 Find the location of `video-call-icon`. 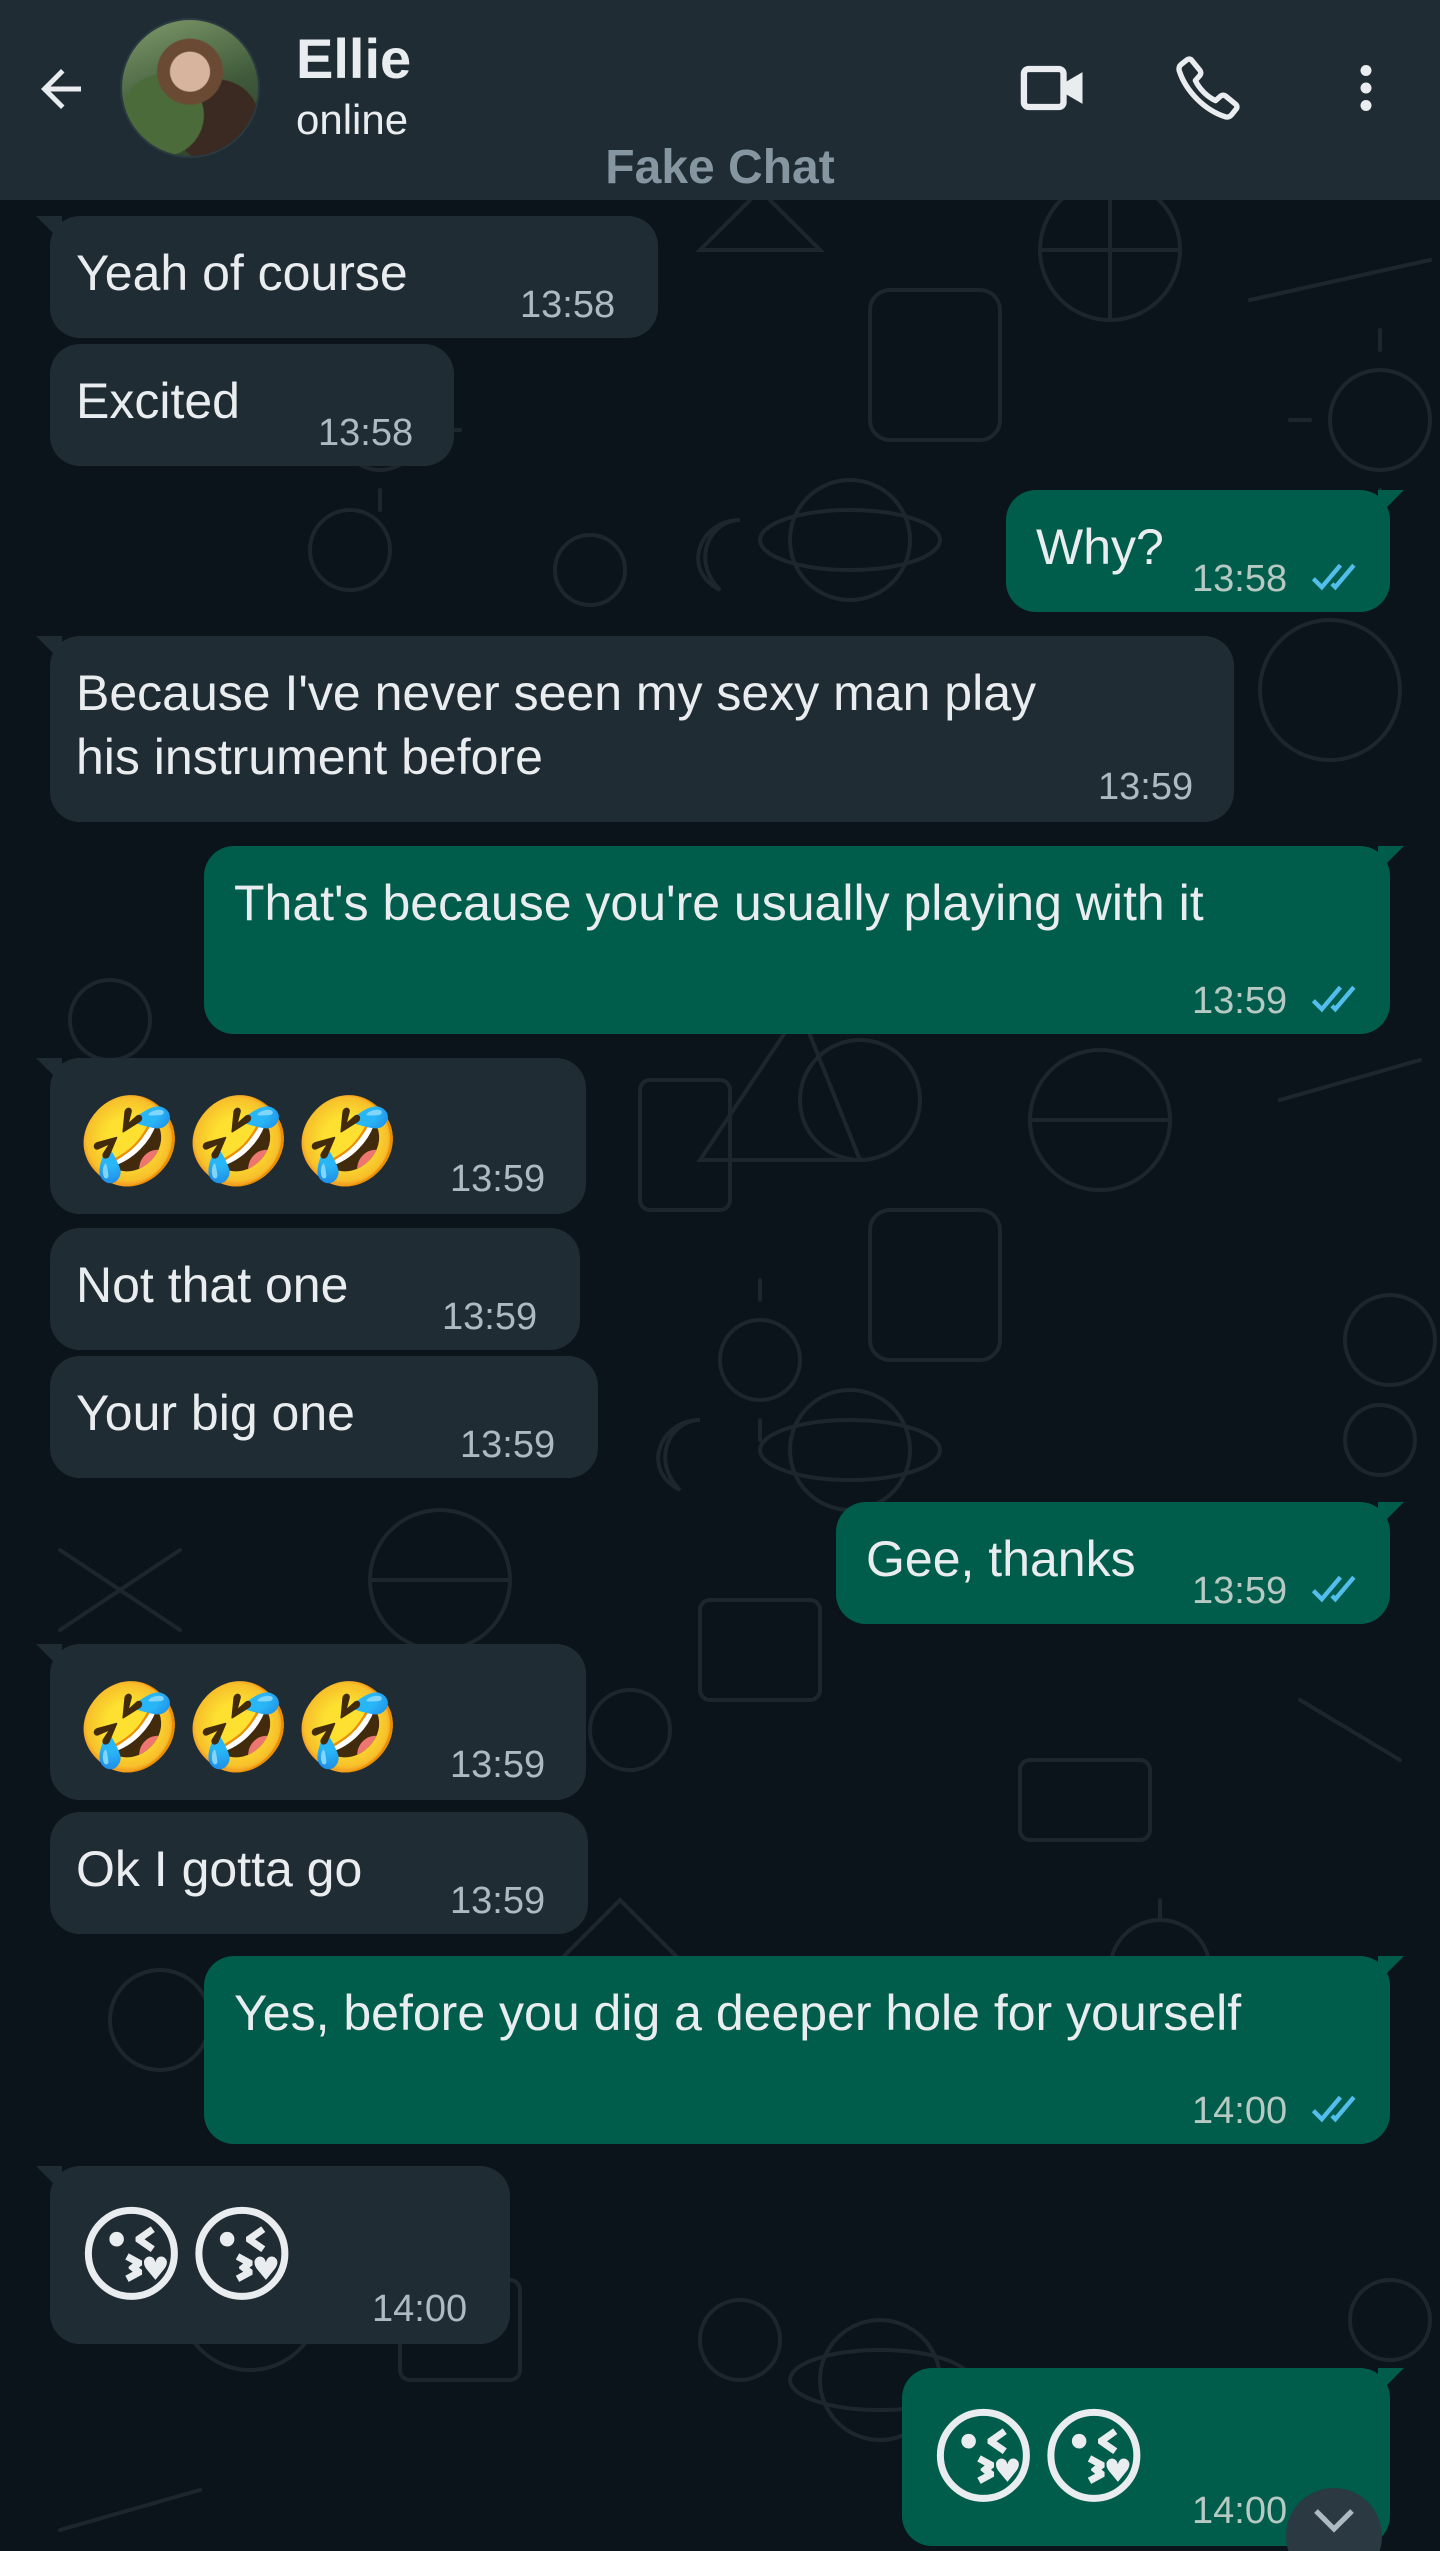

video-call-icon is located at coordinates (1054, 88).